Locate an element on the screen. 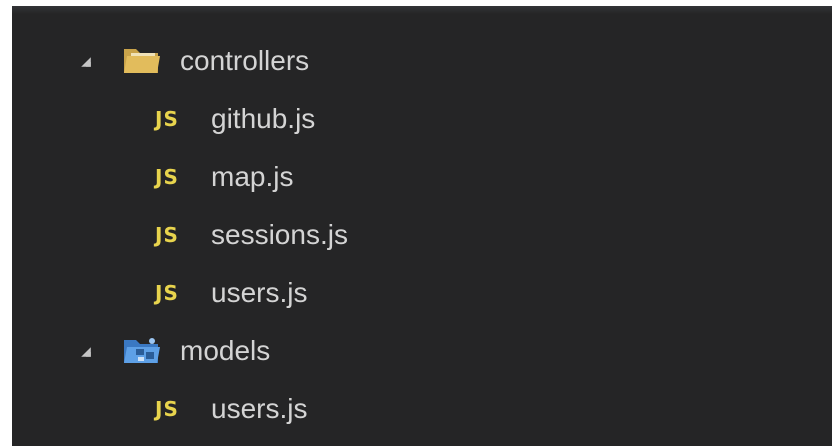  folder-row-controllers: controllers is located at coordinates (422, 61).